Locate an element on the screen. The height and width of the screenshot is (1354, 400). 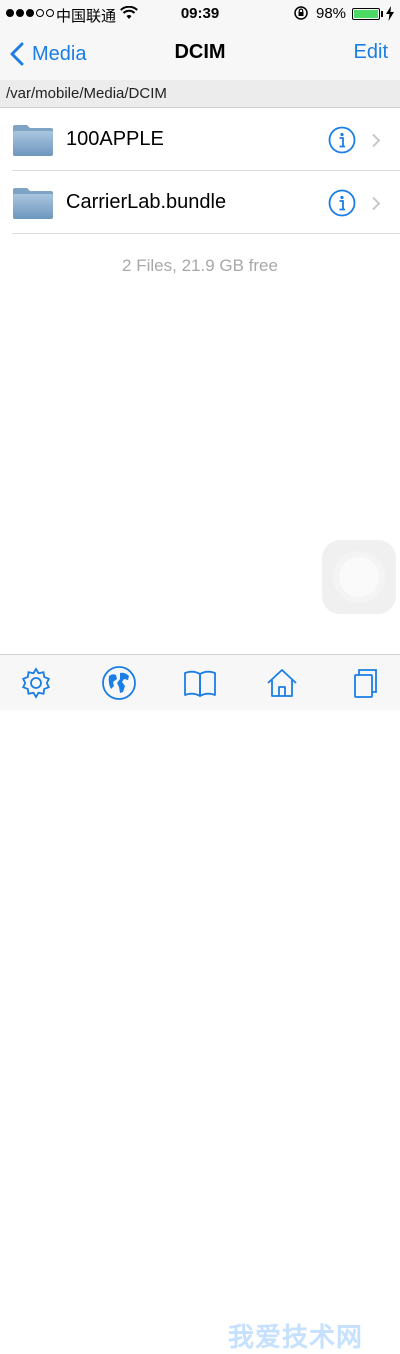
file-list: 100APPLE CarrierLab.bundle is located at coordinates (200, 171).